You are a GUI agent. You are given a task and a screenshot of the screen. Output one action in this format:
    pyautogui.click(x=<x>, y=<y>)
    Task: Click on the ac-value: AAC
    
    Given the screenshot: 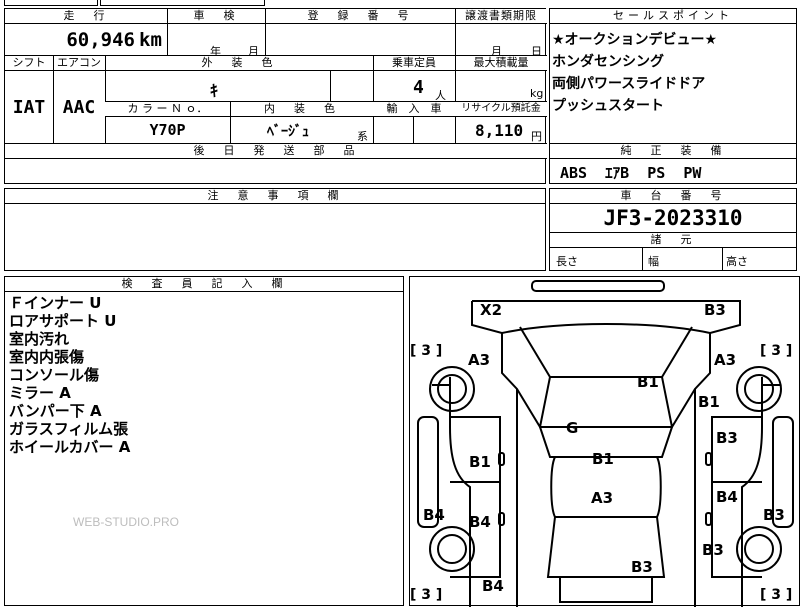 What is the action you would take?
    pyautogui.click(x=79, y=107)
    